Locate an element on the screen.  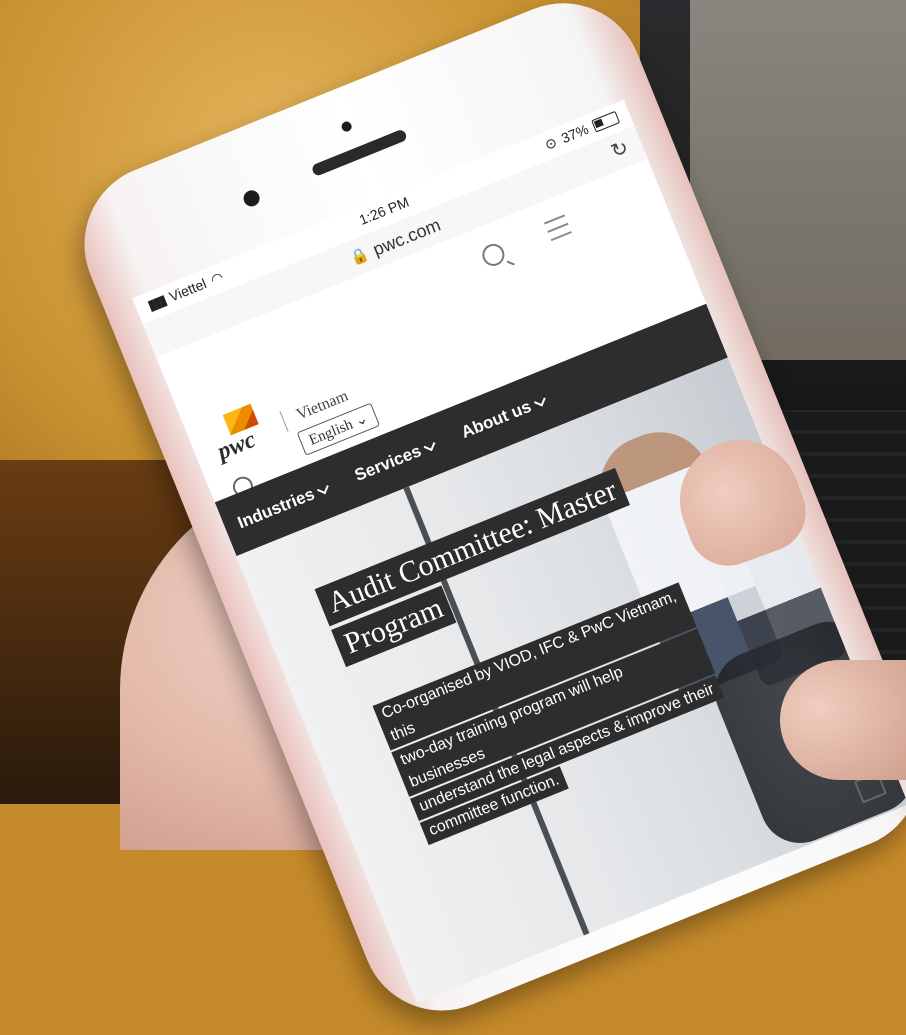
pwc-logo: pwc is located at coordinates (242, 433).